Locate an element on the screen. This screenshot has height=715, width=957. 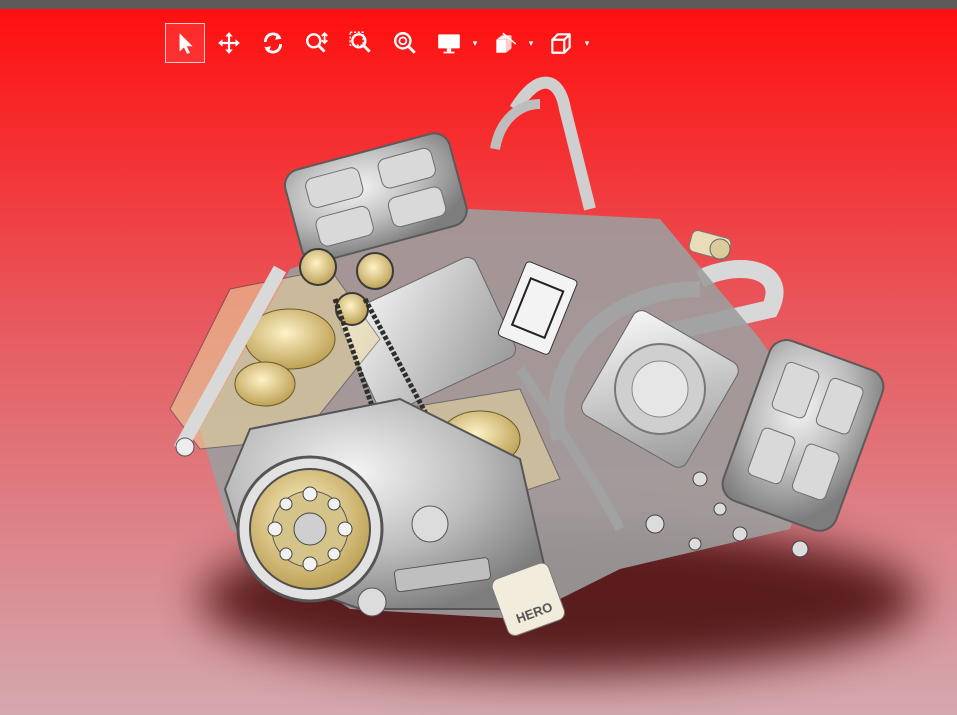
display-style-dropdown-arrow: ▾ is located at coordinates (475, 43).